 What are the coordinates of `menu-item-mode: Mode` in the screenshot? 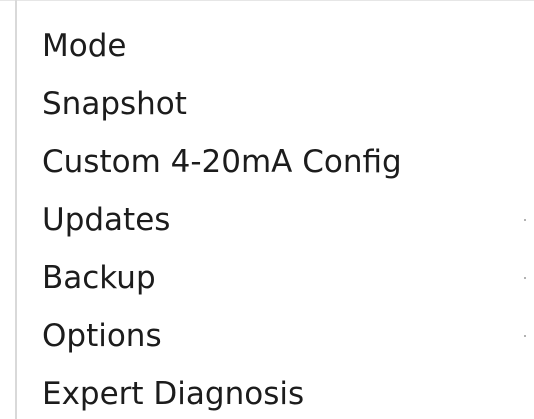 It's located at (282, 46).